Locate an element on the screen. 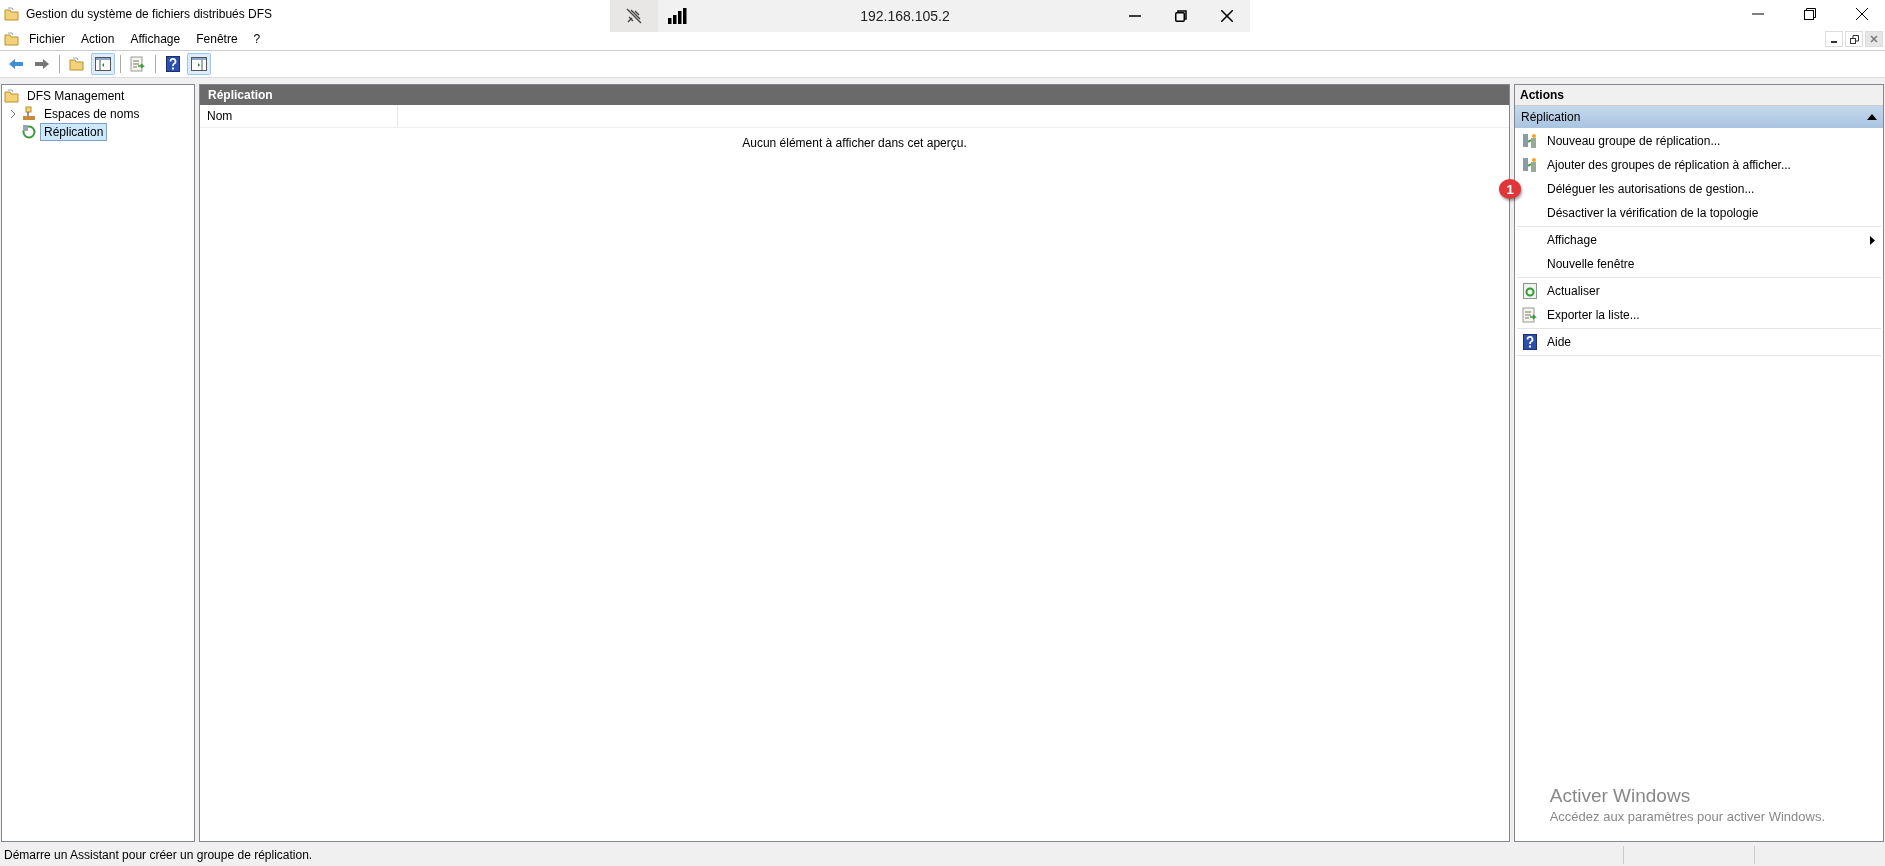 This screenshot has height=866, width=1885. app-icon is located at coordinates (12, 14).